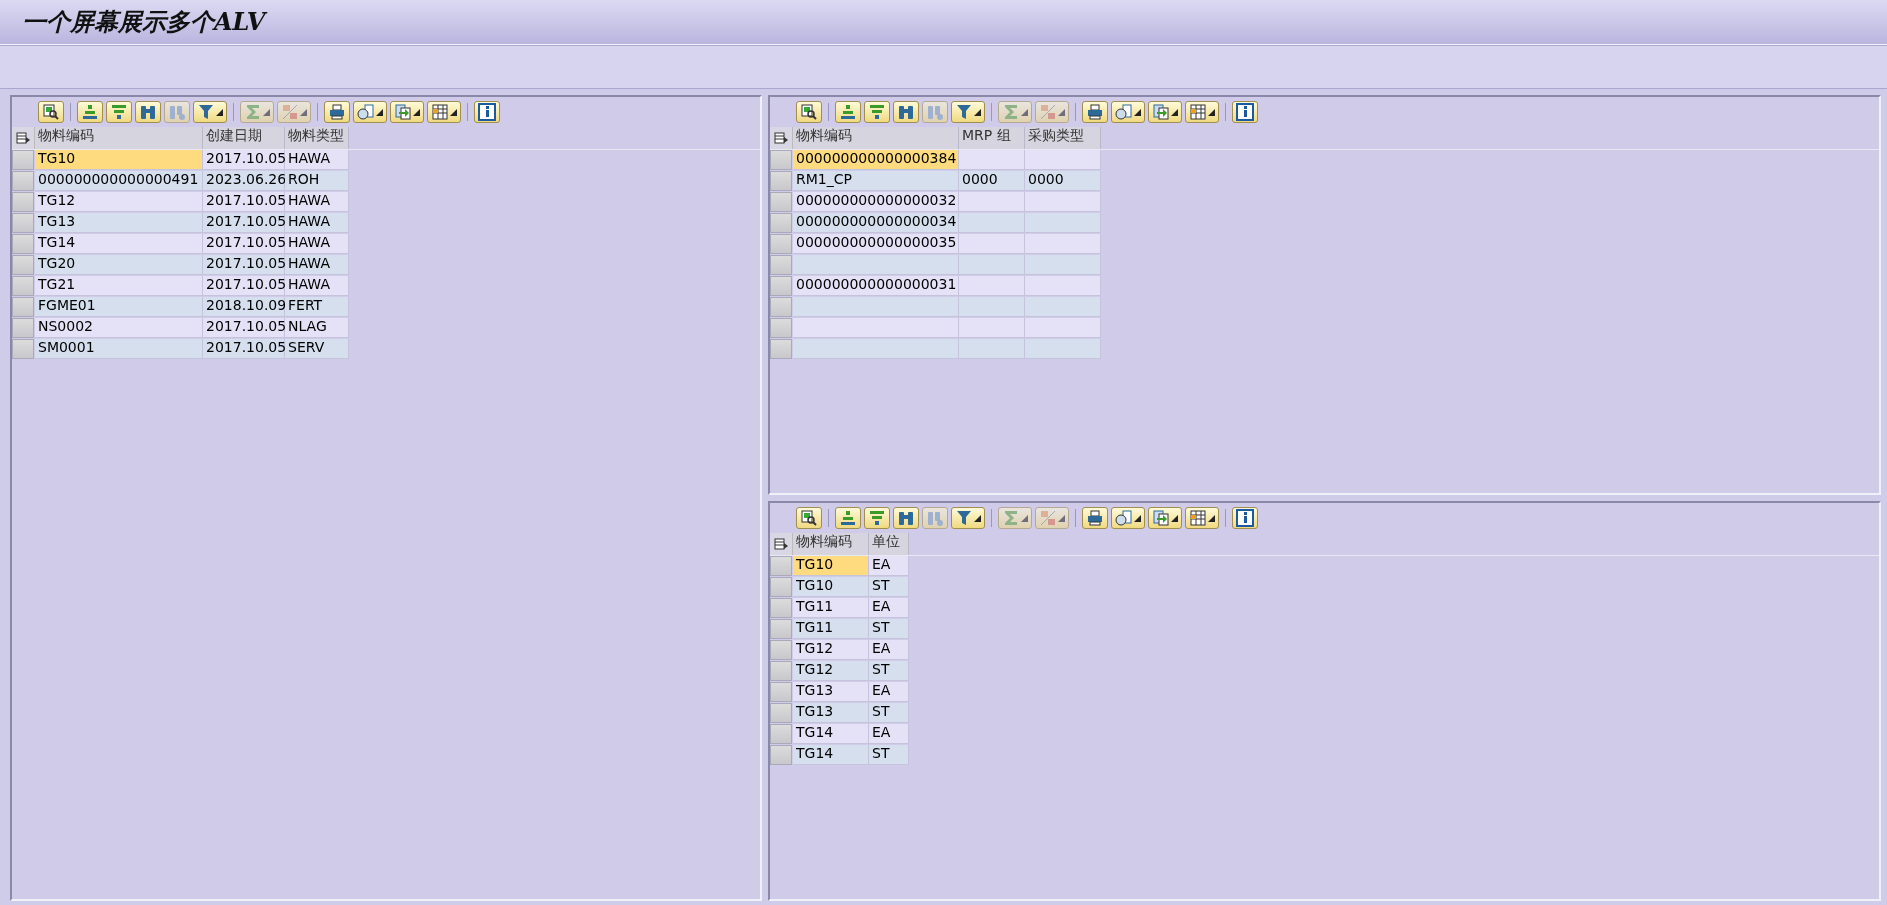 The width and height of the screenshot is (1887, 905). I want to click on window-title: 一个屏幕展示多个ALV, so click(144, 22).